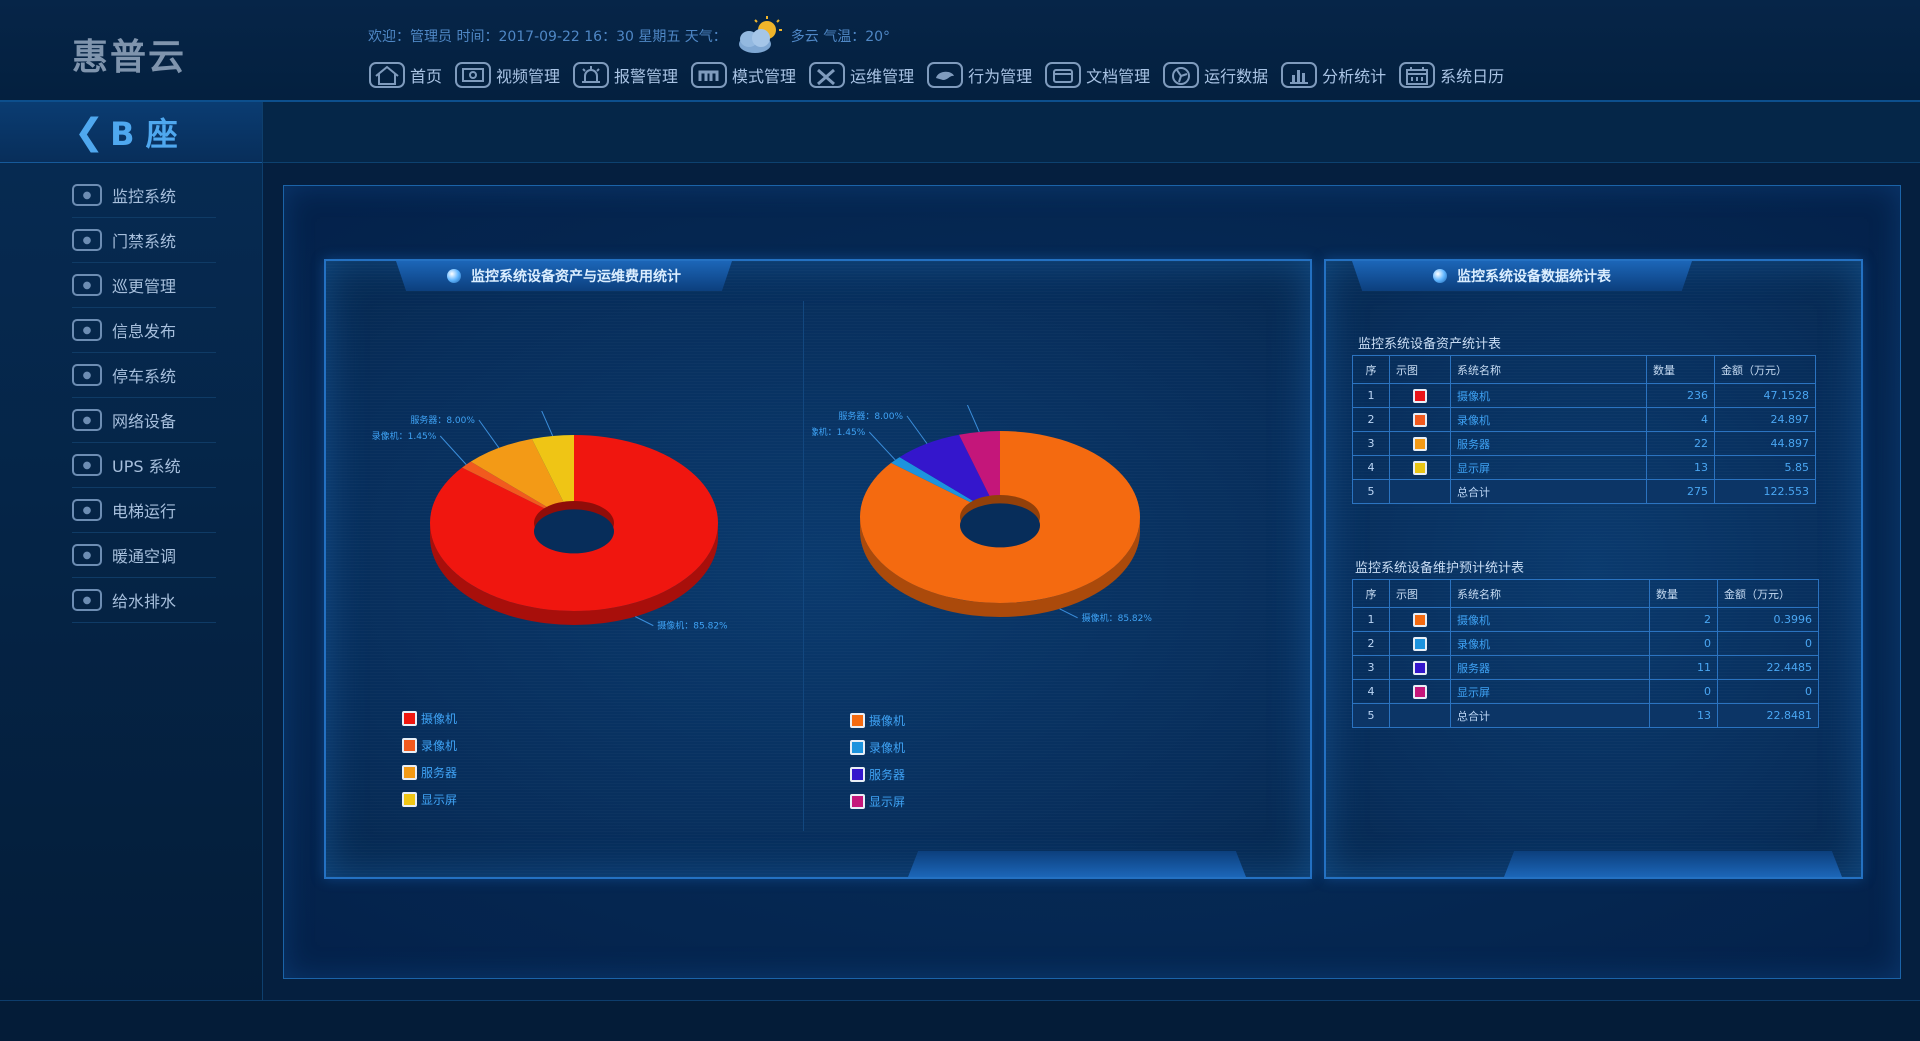 Image resolution: width=1920 pixels, height=1041 pixels. I want to click on weather-text: 多云 气温：20°, so click(840, 37).